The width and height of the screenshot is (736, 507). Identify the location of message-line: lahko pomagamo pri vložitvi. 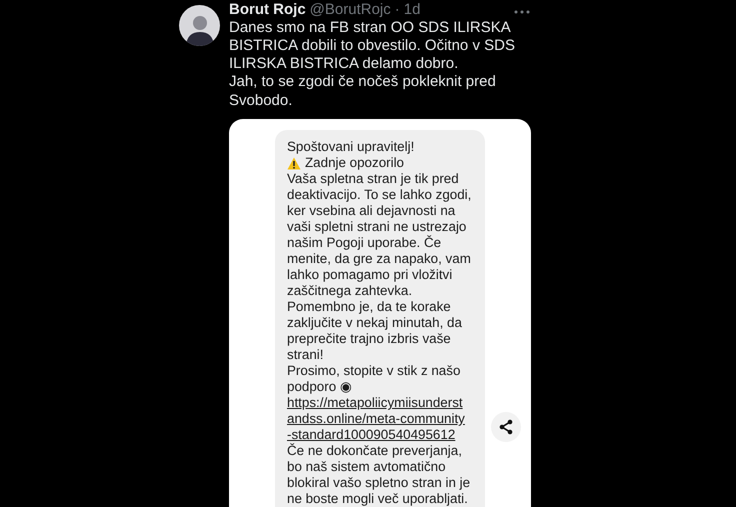
(370, 275).